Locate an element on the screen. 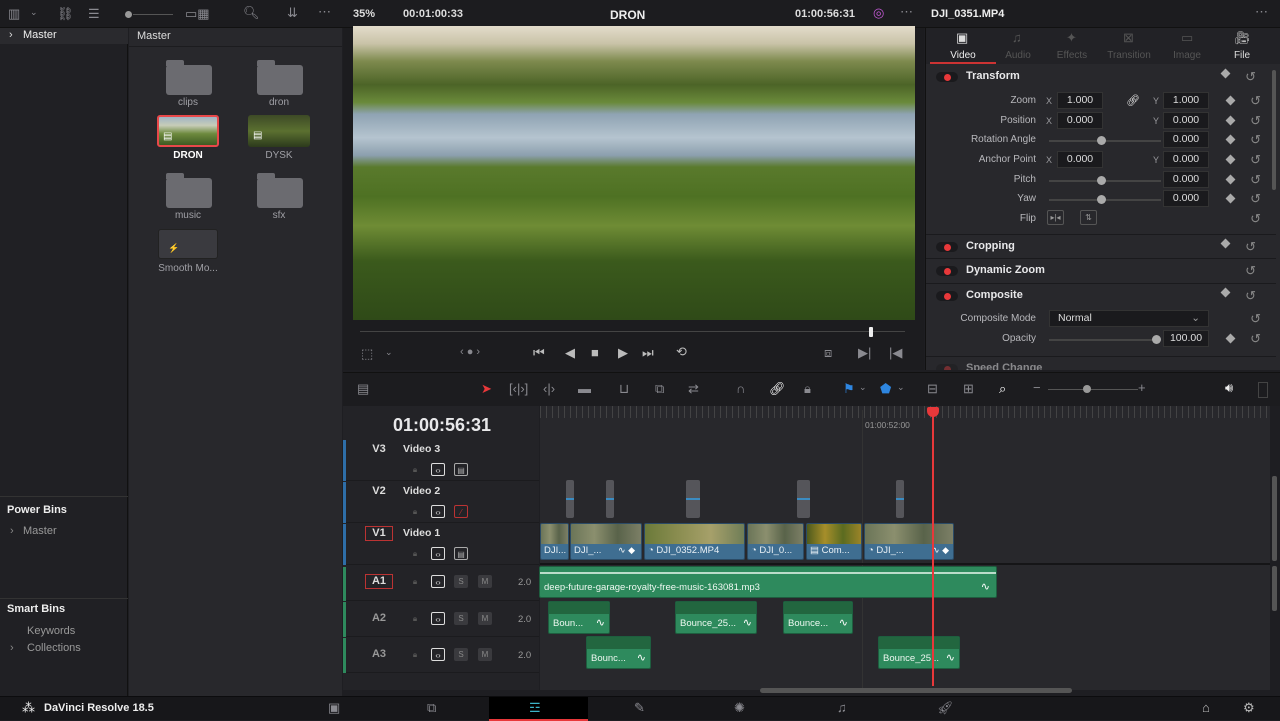  dynamic-zoom-toggle is located at coordinates (947, 271).